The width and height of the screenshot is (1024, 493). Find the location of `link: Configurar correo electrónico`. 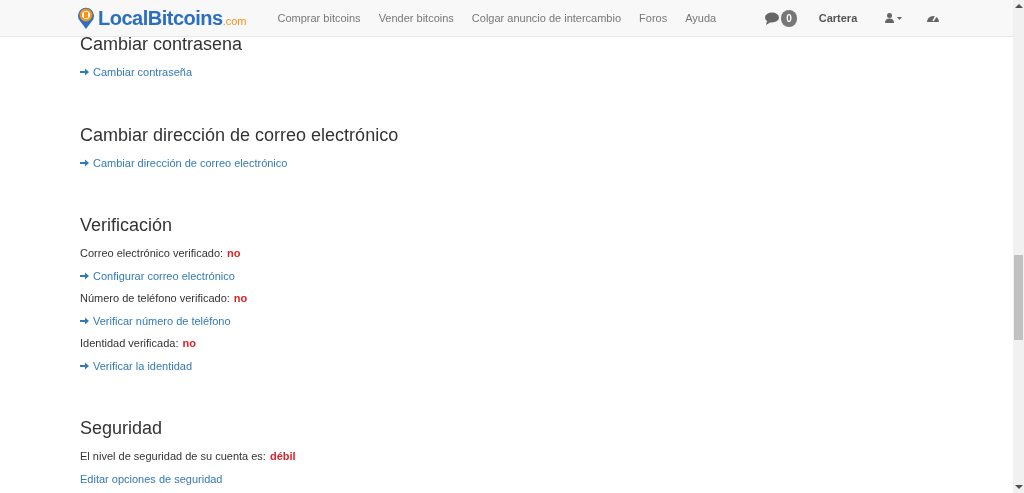

link: Configurar correo electrónico is located at coordinates (157, 275).